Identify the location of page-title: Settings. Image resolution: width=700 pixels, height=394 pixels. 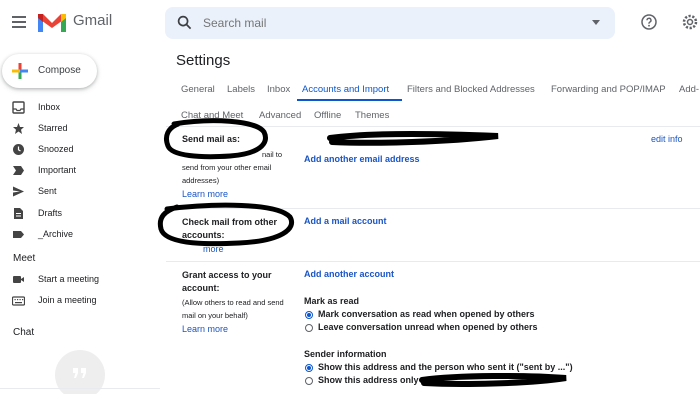
(203, 60).